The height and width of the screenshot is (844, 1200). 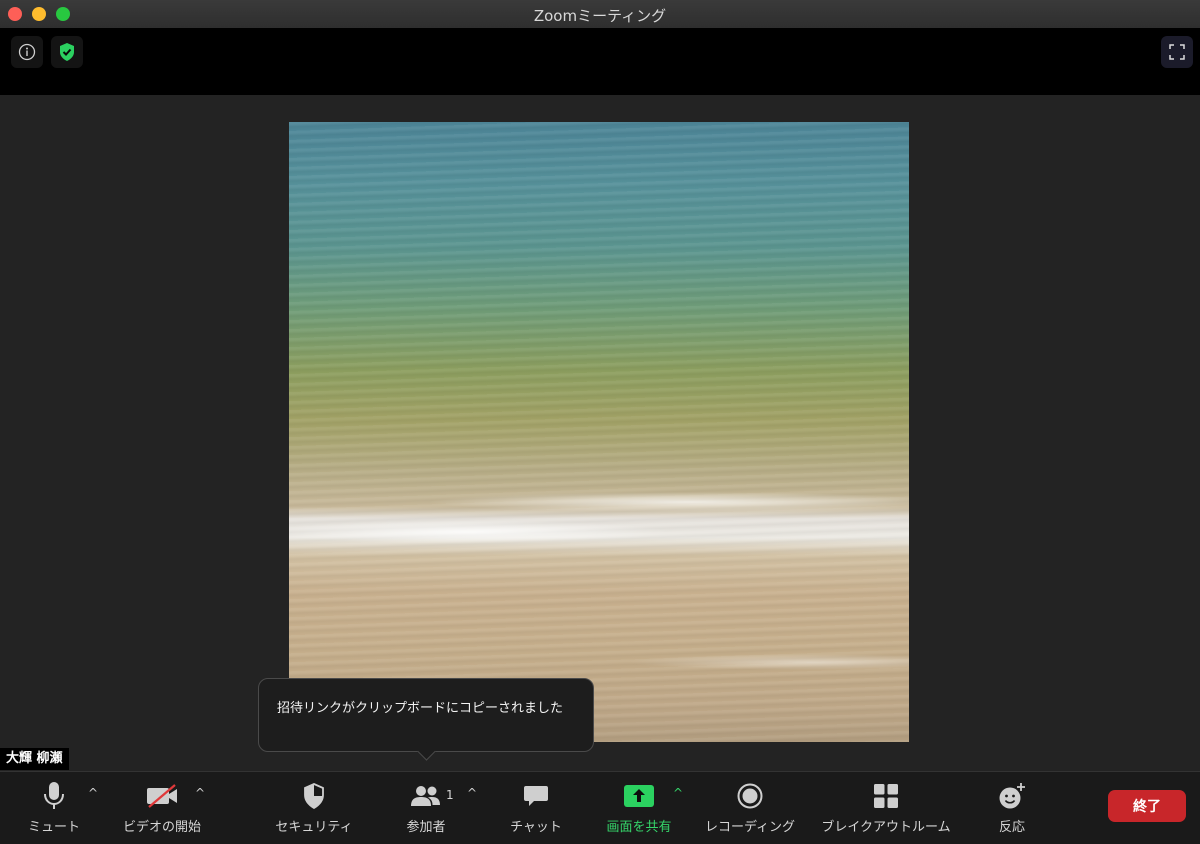 I want to click on mute-button: ミュート, so click(x=54, y=805).